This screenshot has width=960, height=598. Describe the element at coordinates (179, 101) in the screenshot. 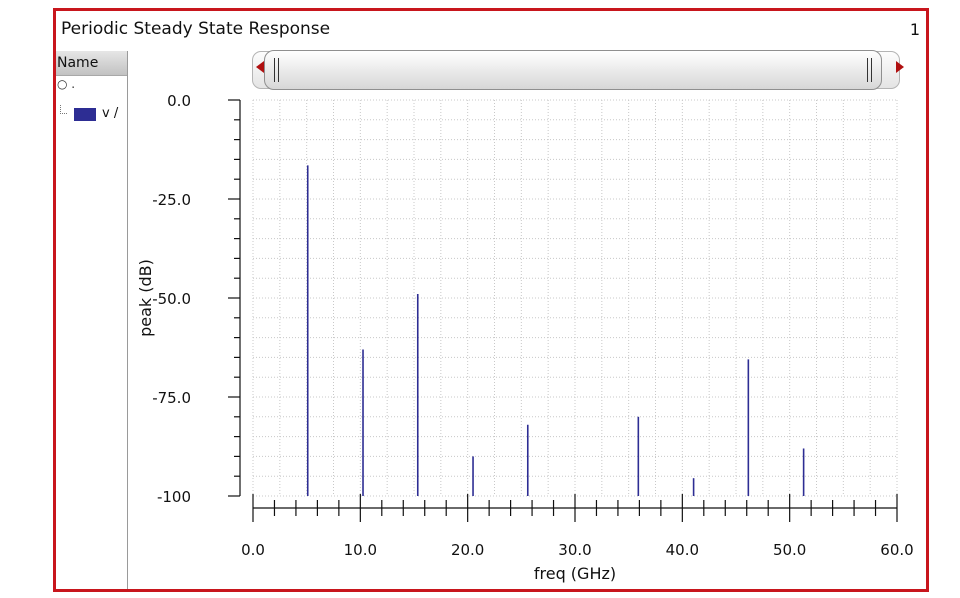

I see `y-tick-label: 0.0` at that location.